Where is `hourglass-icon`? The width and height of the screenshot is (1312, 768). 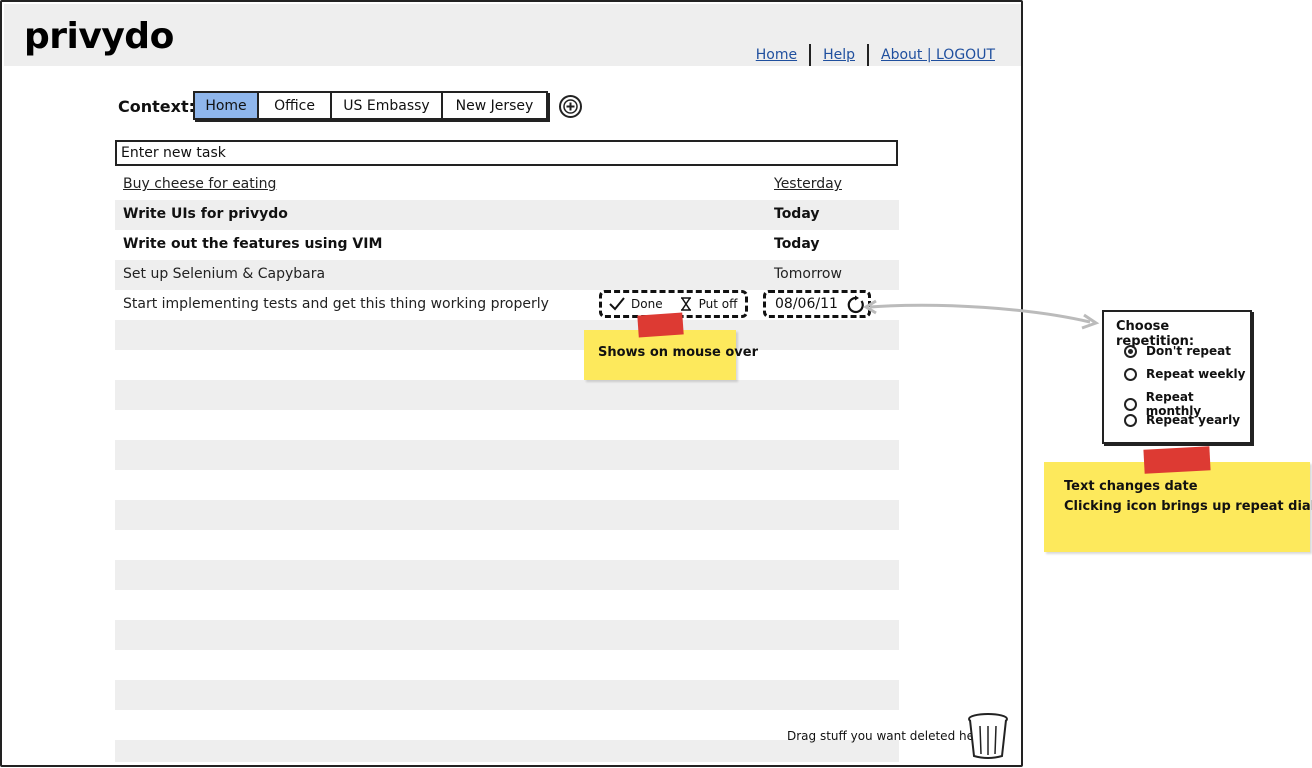 hourglass-icon is located at coordinates (685, 304).